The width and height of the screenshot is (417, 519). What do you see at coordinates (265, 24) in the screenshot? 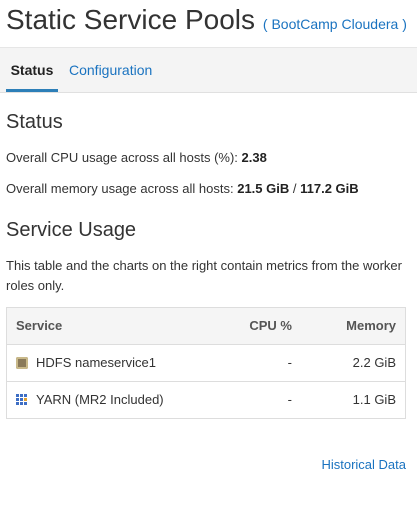
I see `cluster-open-paren: (` at bounding box center [265, 24].